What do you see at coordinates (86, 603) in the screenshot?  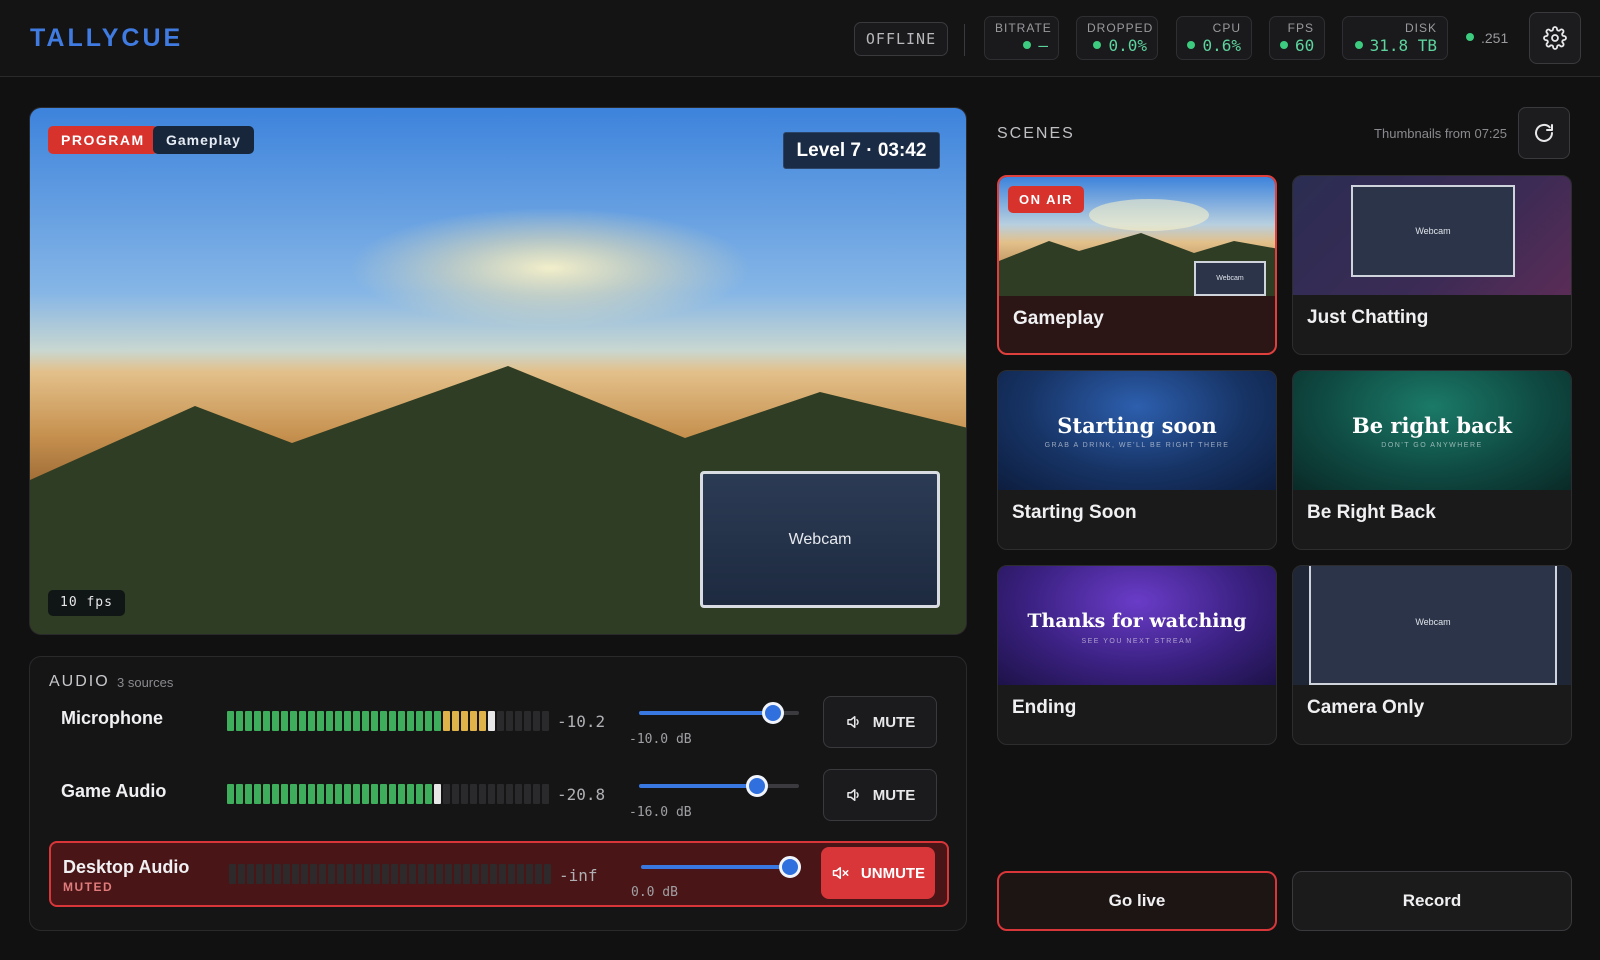 I see `preview-fps-badge: 10 fps` at bounding box center [86, 603].